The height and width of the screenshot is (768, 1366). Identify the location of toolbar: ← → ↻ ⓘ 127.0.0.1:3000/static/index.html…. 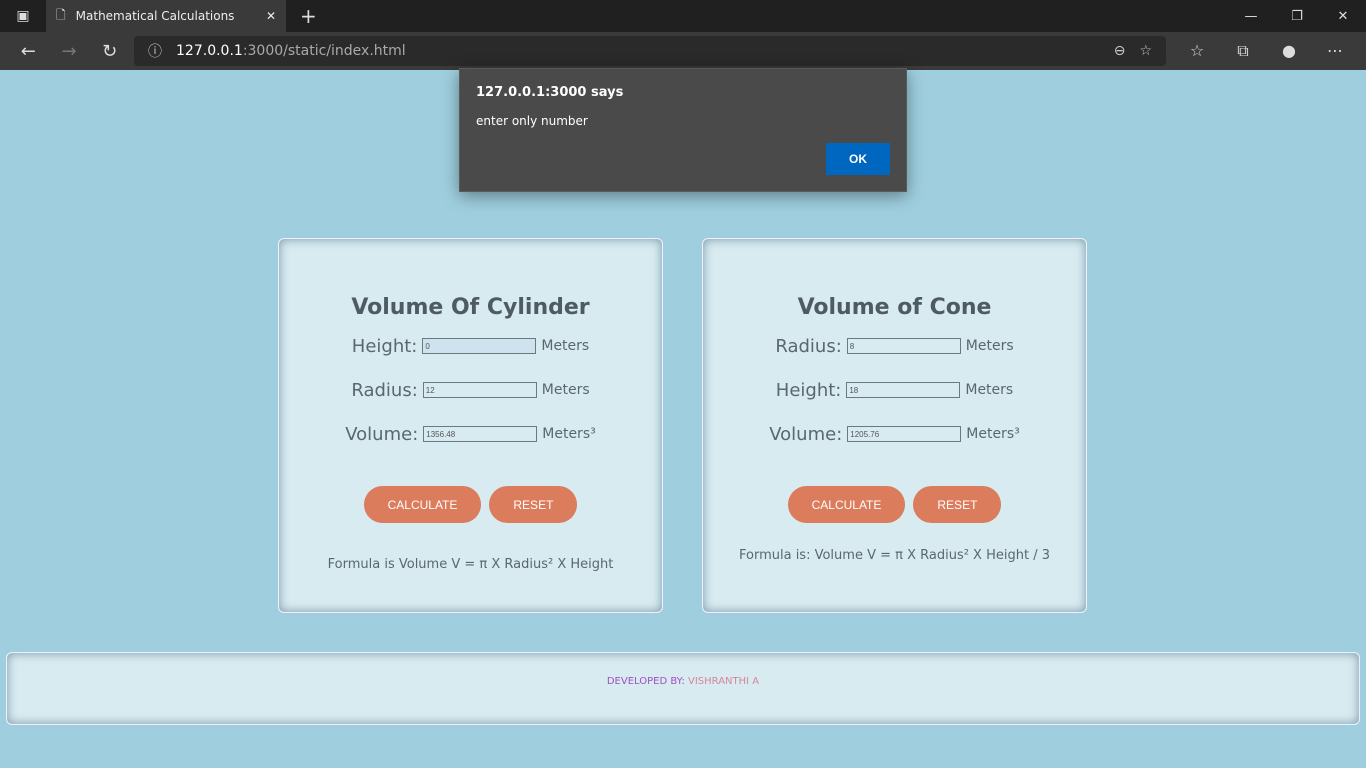
(683, 51).